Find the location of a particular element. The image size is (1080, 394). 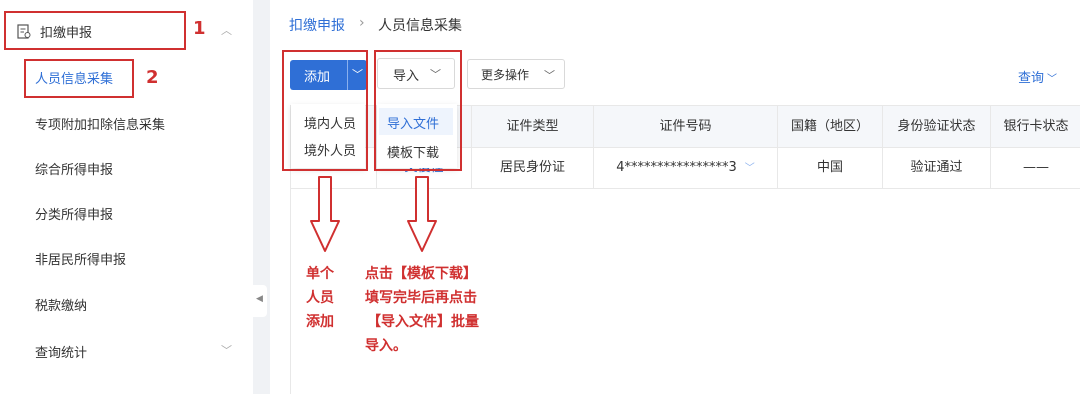

annotation-number-2: 2 is located at coordinates (152, 77).